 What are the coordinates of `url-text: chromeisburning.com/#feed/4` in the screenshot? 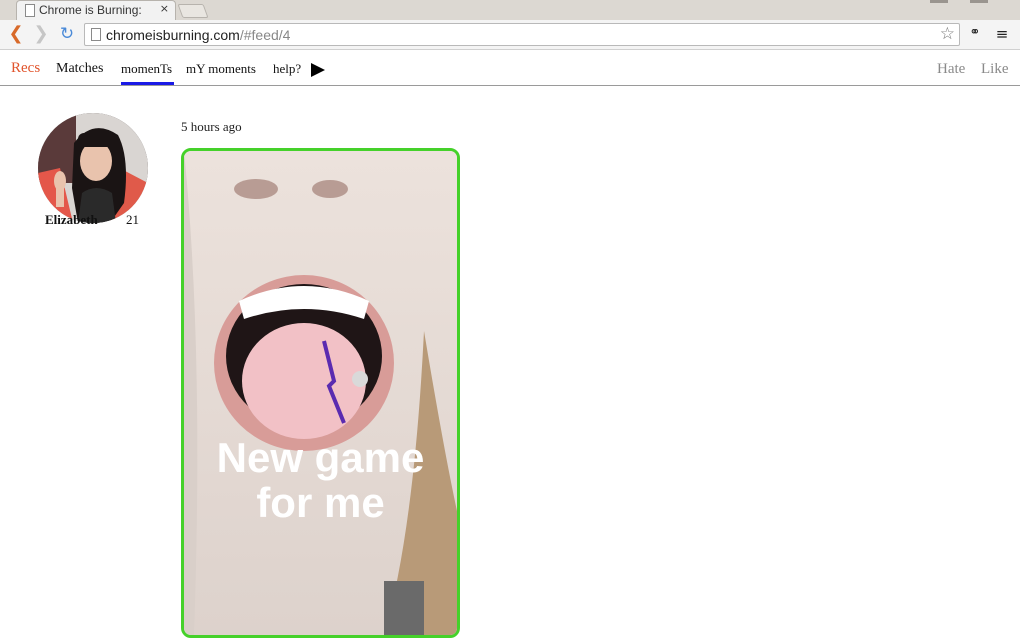 It's located at (198, 35).